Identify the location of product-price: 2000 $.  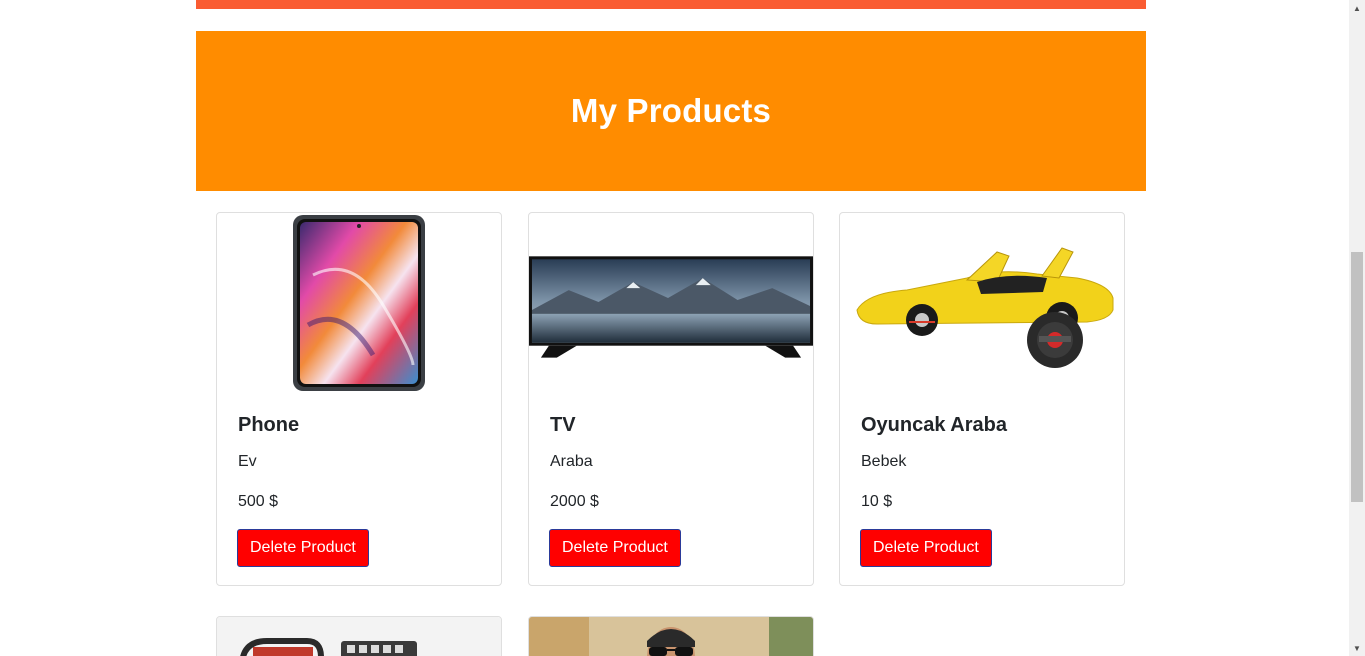
(574, 501).